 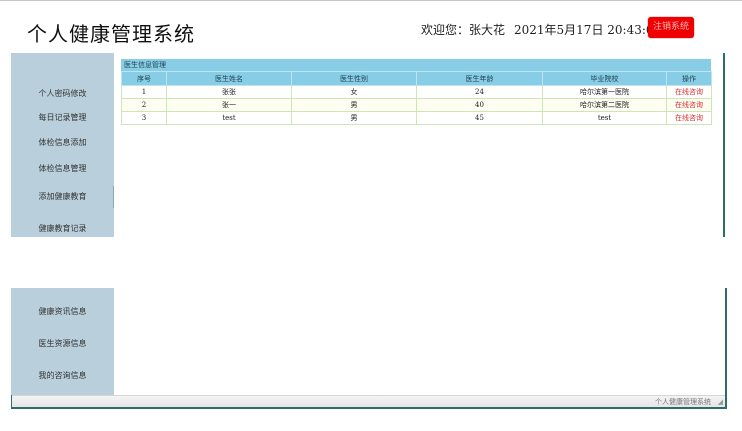 I want to click on sidebar-item-daily-records: 每日记录管理, so click(x=62, y=117).